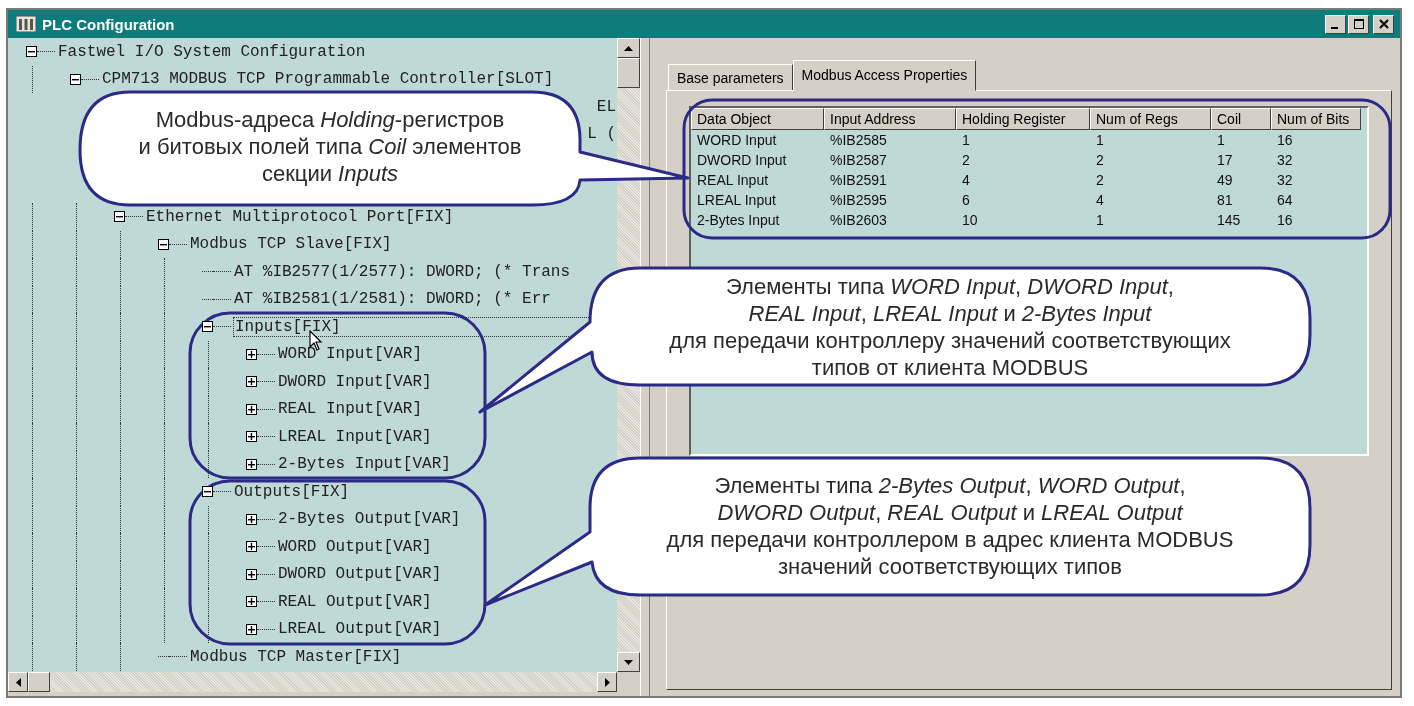  I want to click on column-header: Data Object, so click(757, 119).